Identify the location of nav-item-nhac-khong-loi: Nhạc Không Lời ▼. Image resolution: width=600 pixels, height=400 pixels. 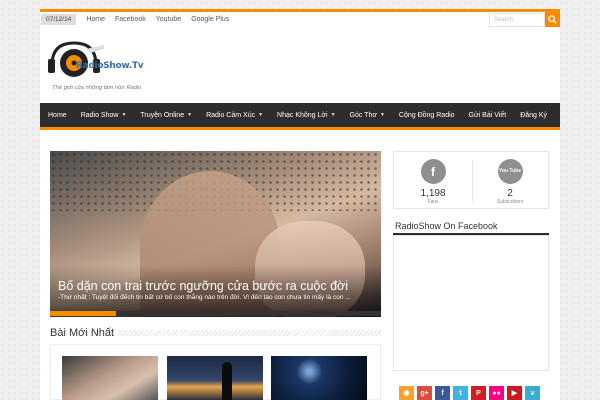
(306, 115).